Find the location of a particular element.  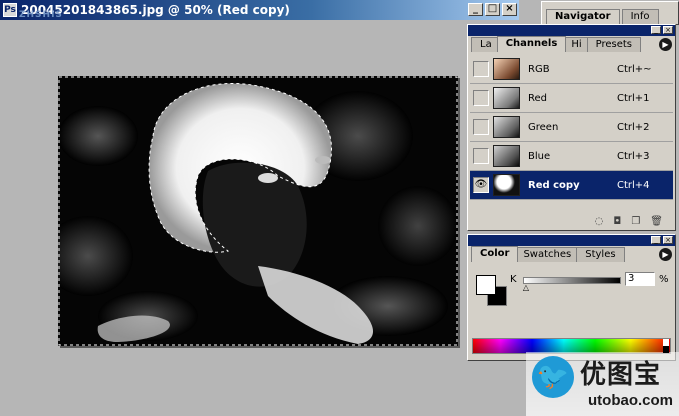

channel-name: Green is located at coordinates (543, 127).